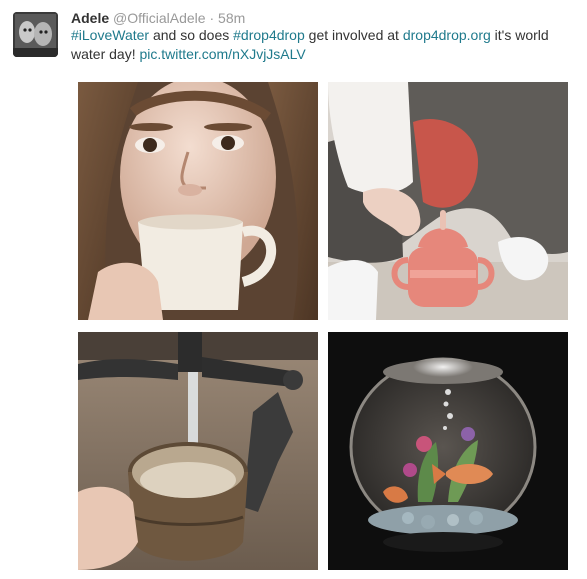 The height and width of the screenshot is (579, 587). What do you see at coordinates (353, 35) in the screenshot?
I see `tweet-text-segment: get involved at` at bounding box center [353, 35].